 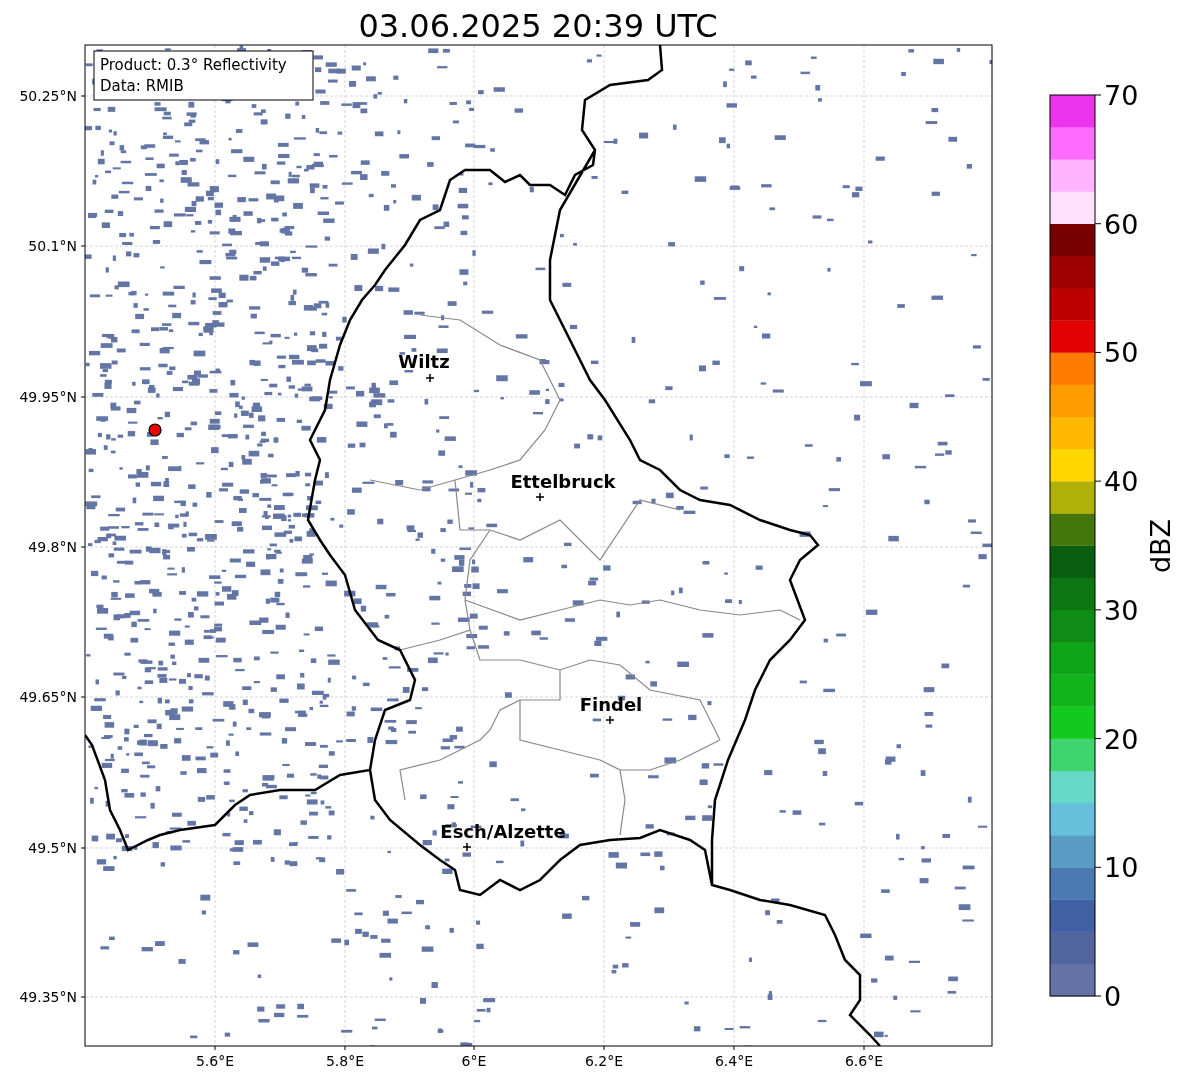 What do you see at coordinates (48, 697) in the screenshot?
I see `axis-tick-label: 49.65°N` at bounding box center [48, 697].